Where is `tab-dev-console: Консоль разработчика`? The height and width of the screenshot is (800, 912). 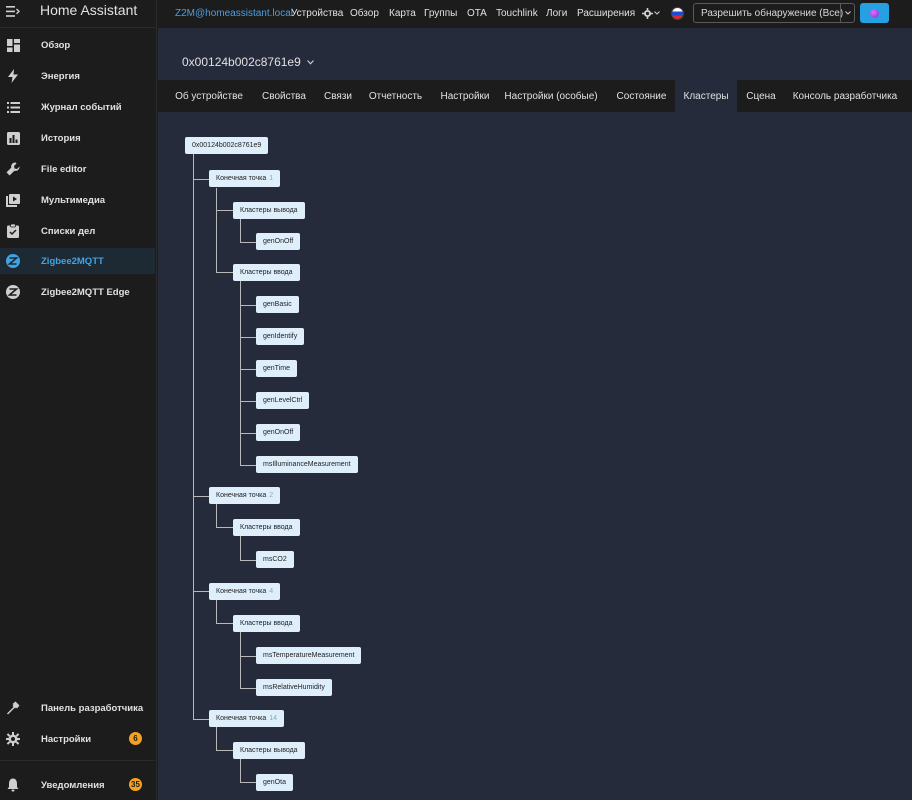
tab-dev-console: Консоль разработчика is located at coordinates (845, 96).